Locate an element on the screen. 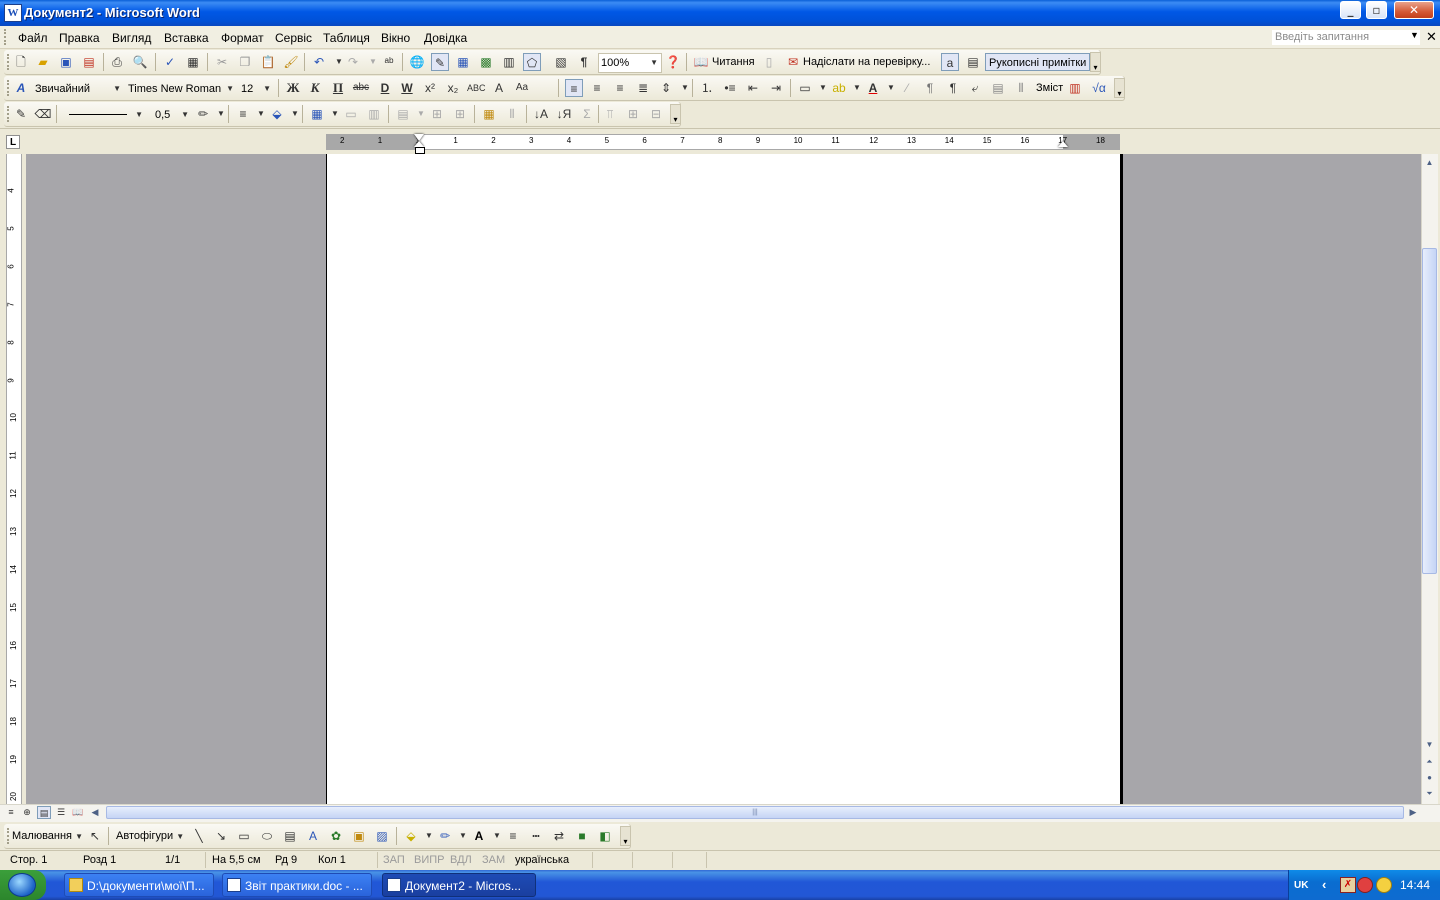  numbering-icon: ⒈ is located at coordinates (707, 88).